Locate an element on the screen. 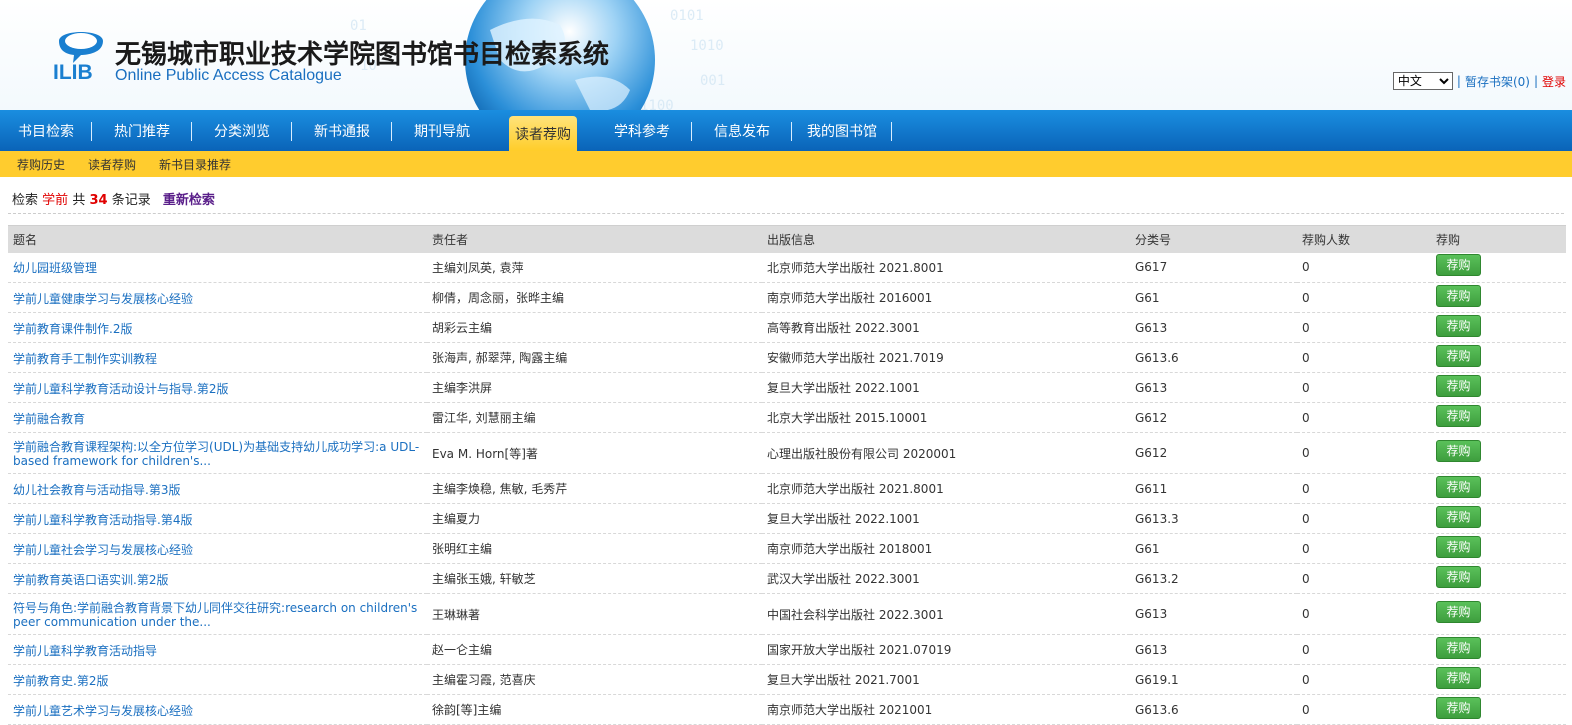 This screenshot has width=1572, height=725. nav-item-9: 我的图书馆 is located at coordinates (842, 130).